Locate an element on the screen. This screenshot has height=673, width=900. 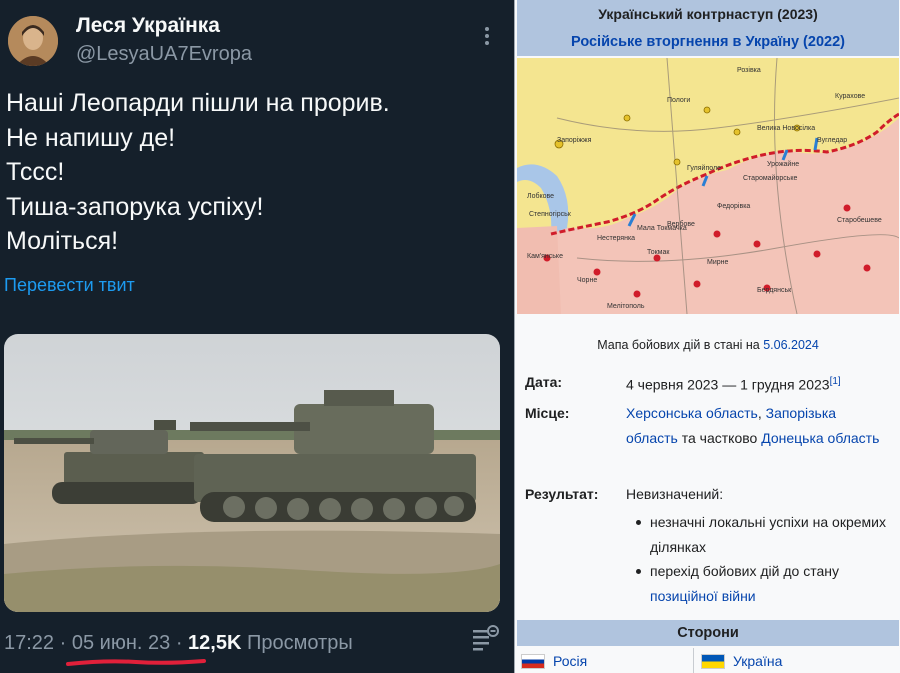
side-ukraine-label: Україна is located at coordinates (757, 661).